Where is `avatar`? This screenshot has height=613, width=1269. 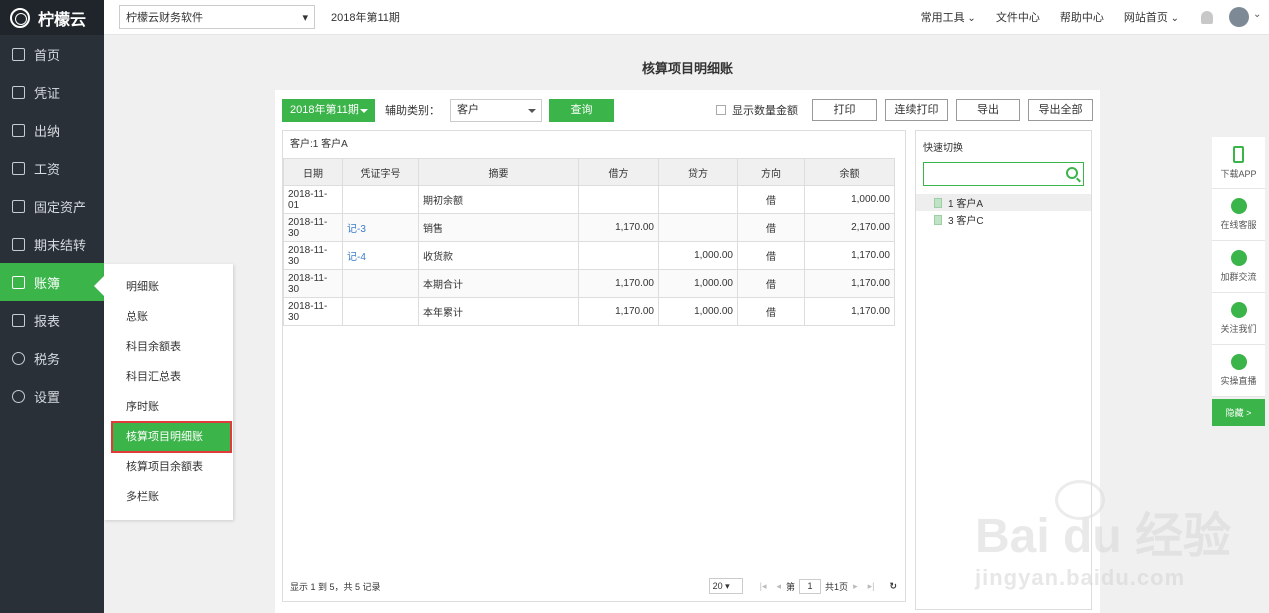 avatar is located at coordinates (1245, 17).